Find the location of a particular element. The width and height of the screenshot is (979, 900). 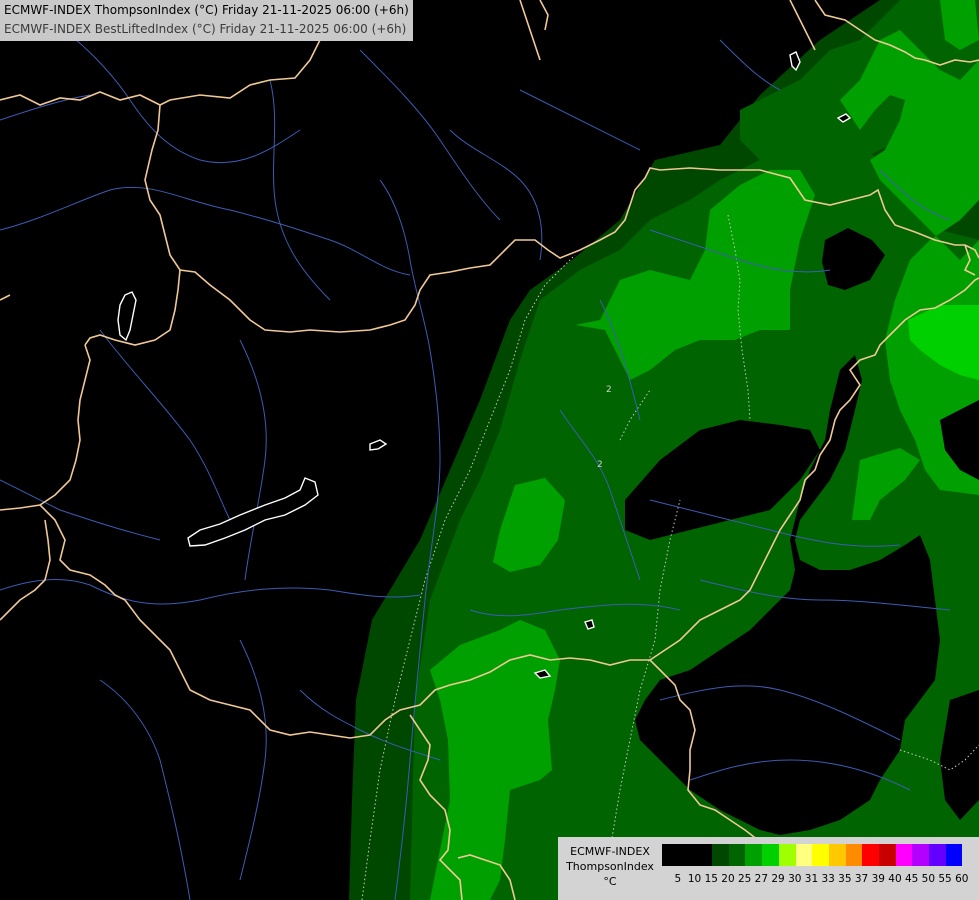

legend-tick-label: 30 is located at coordinates (795, 879).